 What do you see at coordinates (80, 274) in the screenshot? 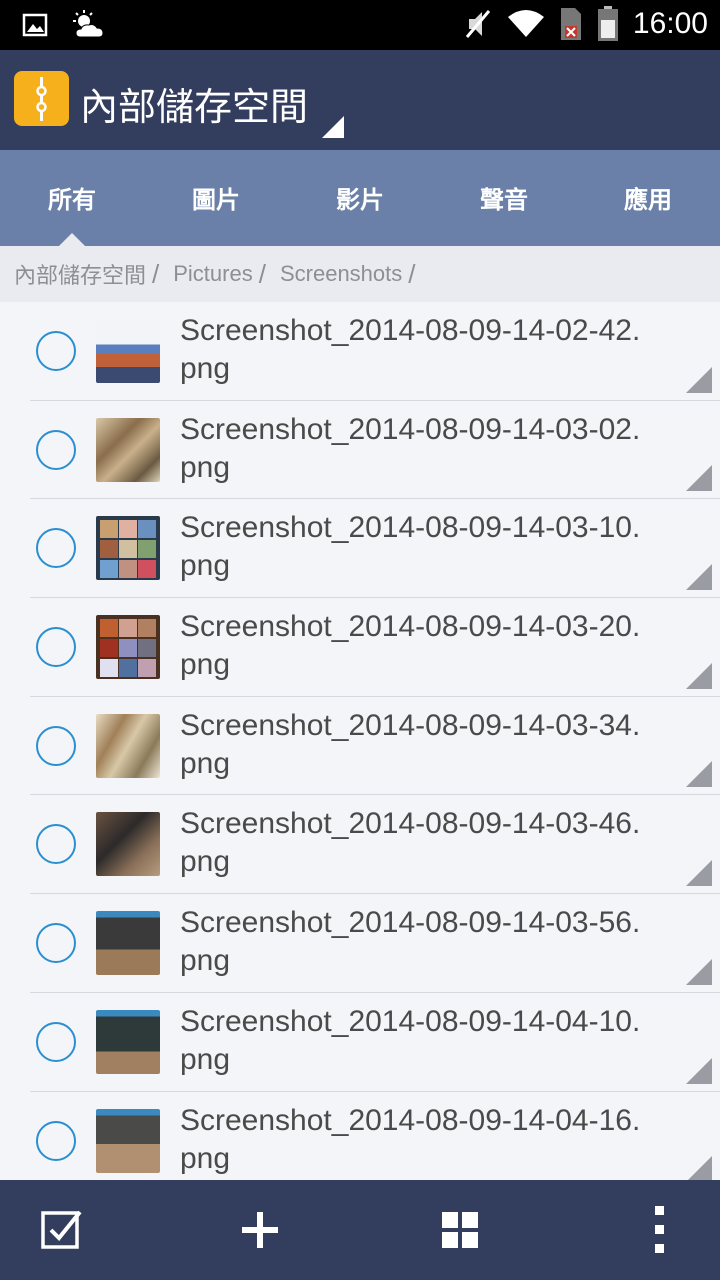
I see `breadcrumb-internal-storage: 內部儲存空間` at bounding box center [80, 274].